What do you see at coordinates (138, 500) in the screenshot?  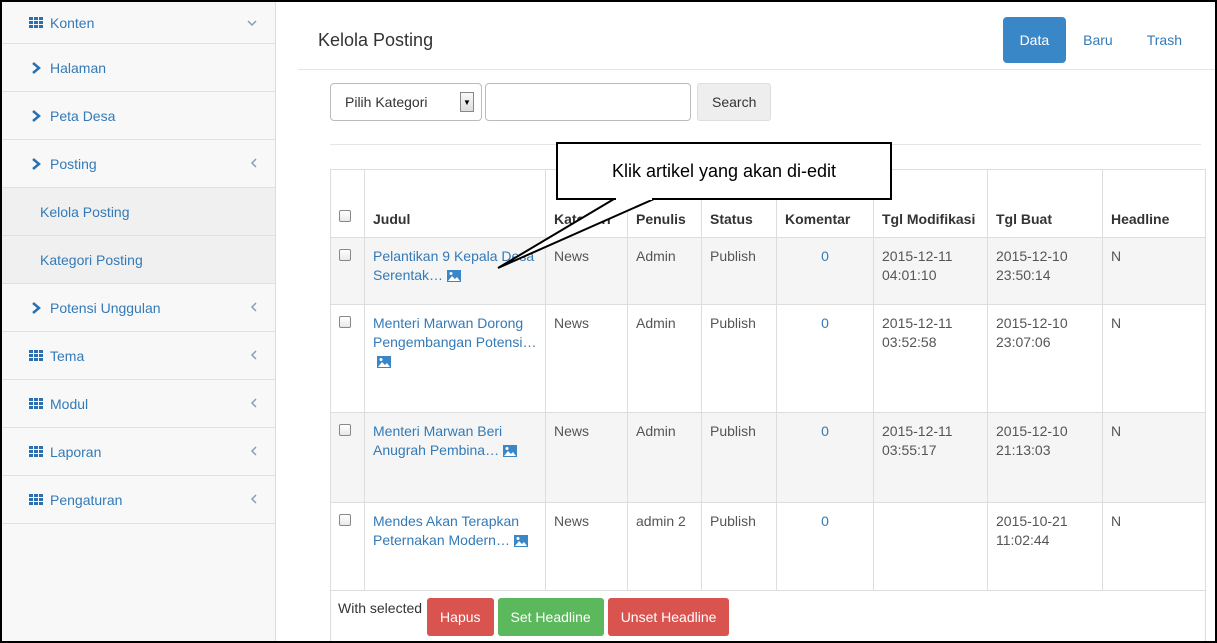 I see `sidebar-item-pengaturan: Pengaturan` at bounding box center [138, 500].